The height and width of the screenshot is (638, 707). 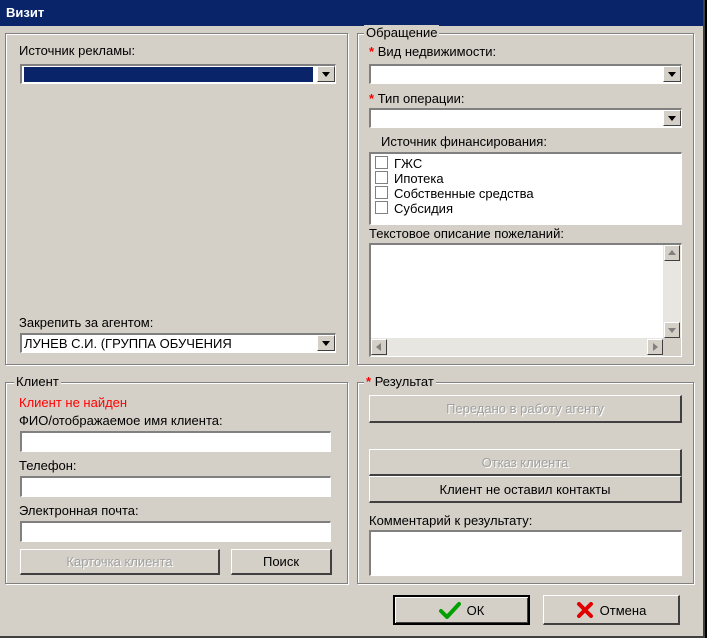 I want to click on scroll-down-icon, so click(x=672, y=330).